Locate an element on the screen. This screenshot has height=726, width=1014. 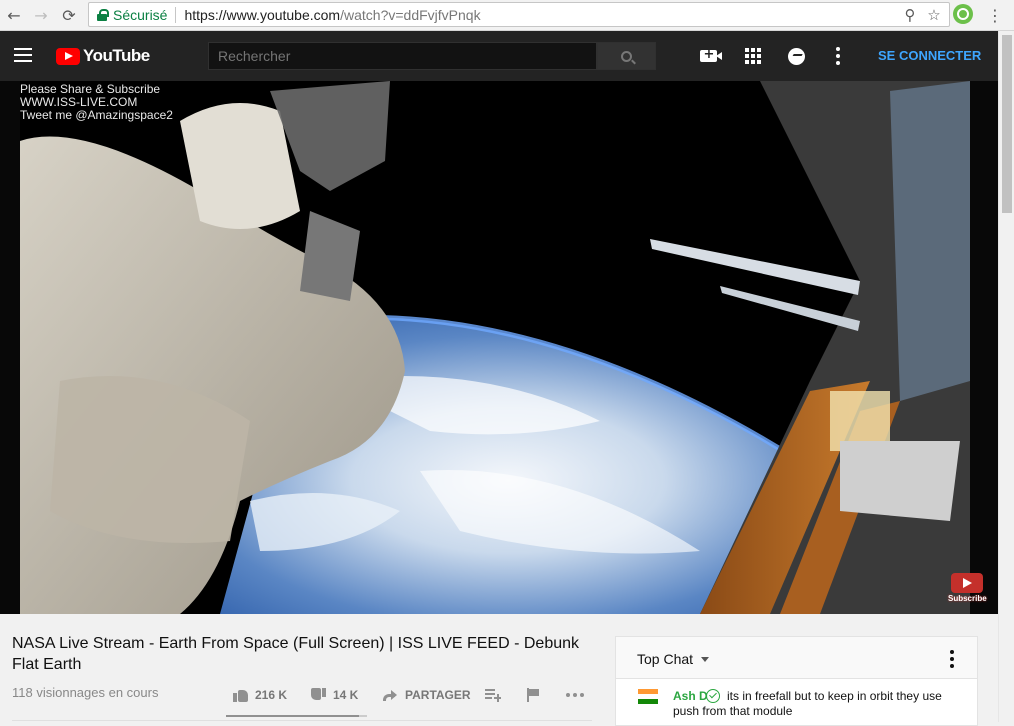
sentiment-fill is located at coordinates (292, 716).